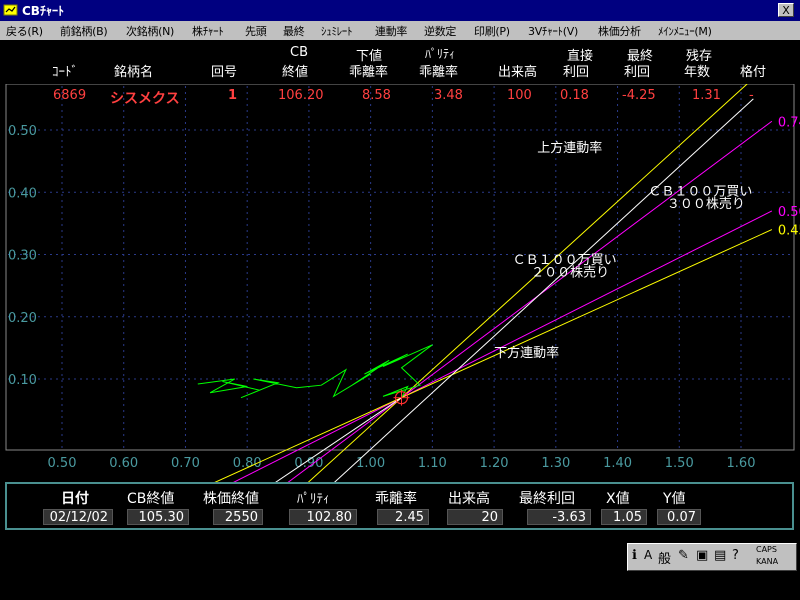 The height and width of the screenshot is (600, 800). What do you see at coordinates (526, 353) in the screenshot?
I see `chart-annotation: 下方連動率` at bounding box center [526, 353].